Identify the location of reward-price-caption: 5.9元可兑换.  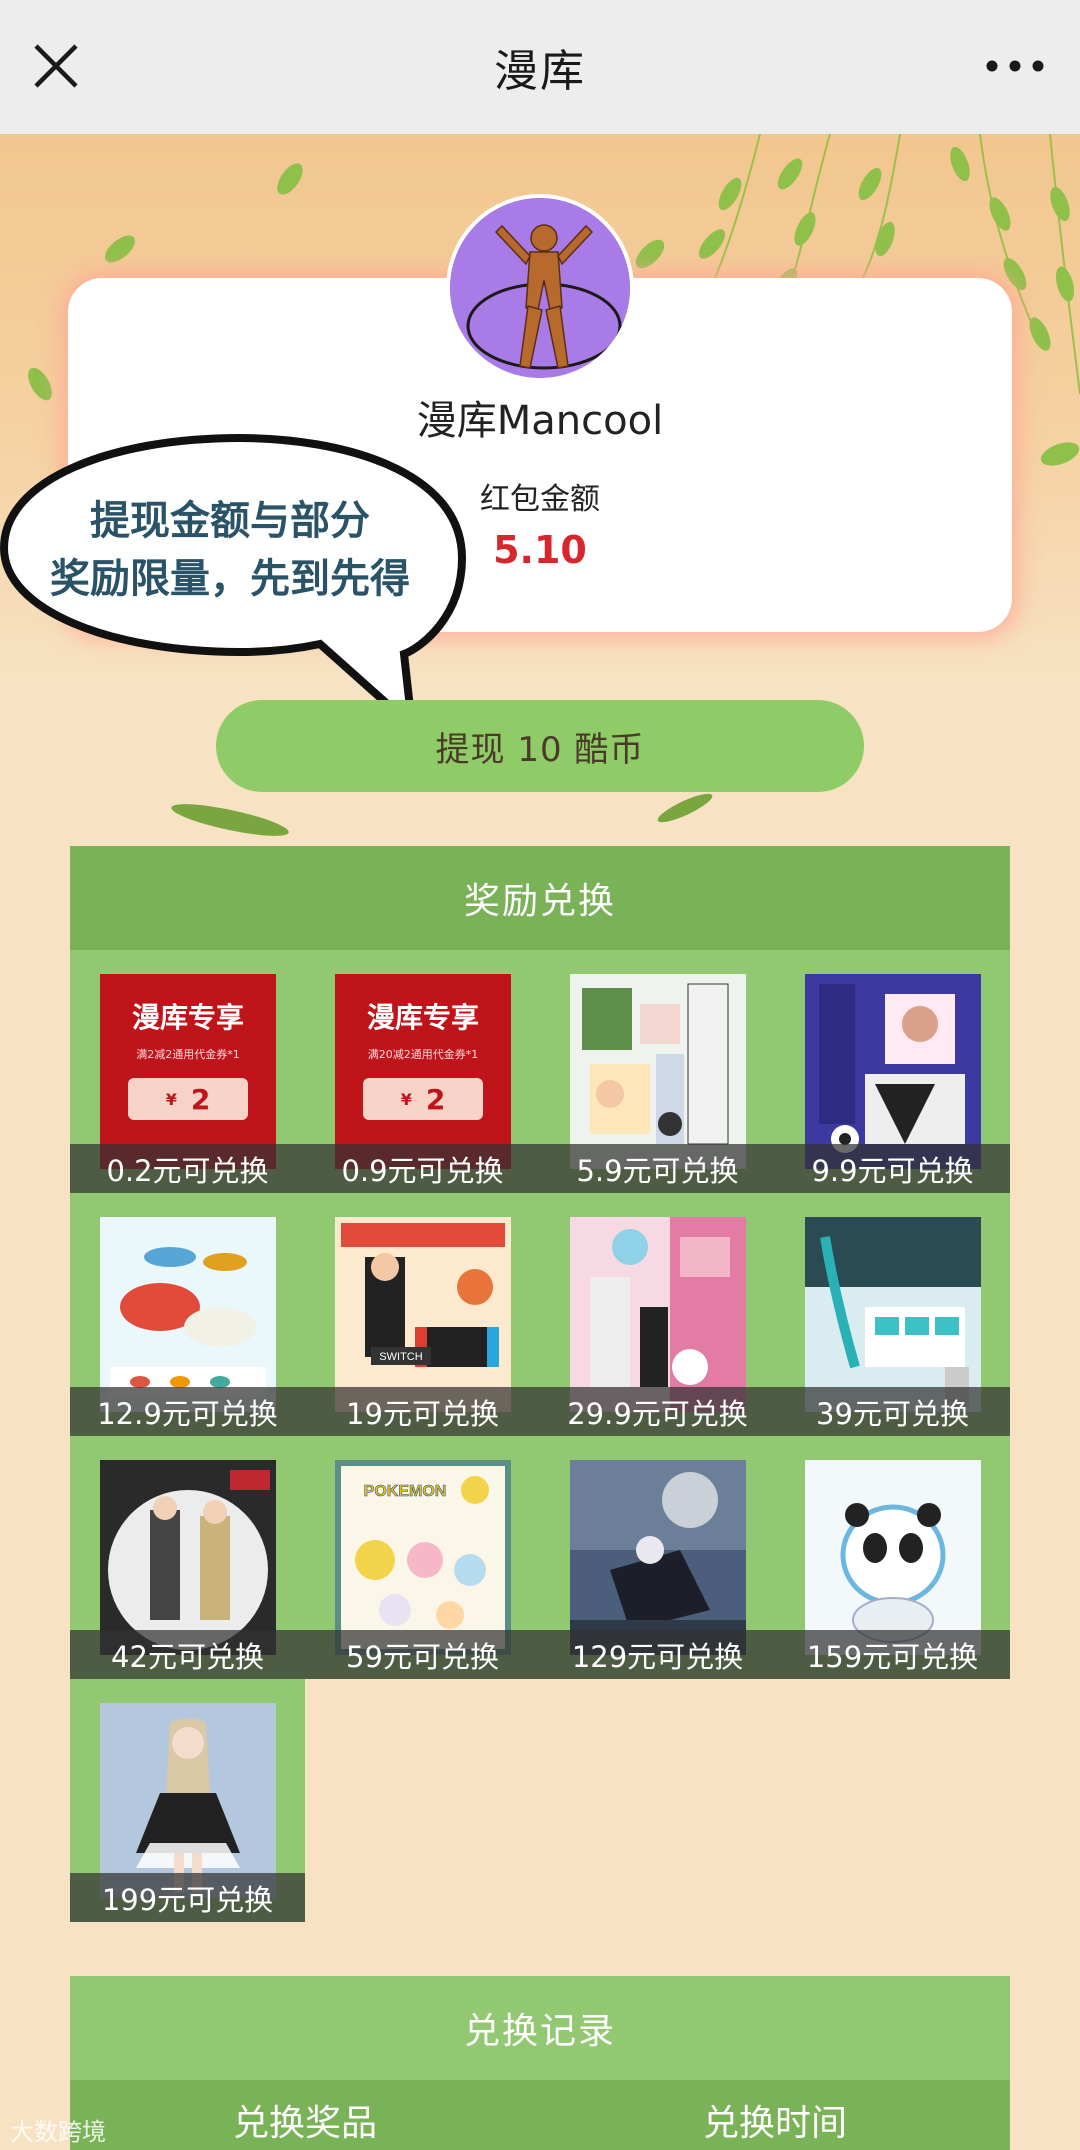
(657, 1168).